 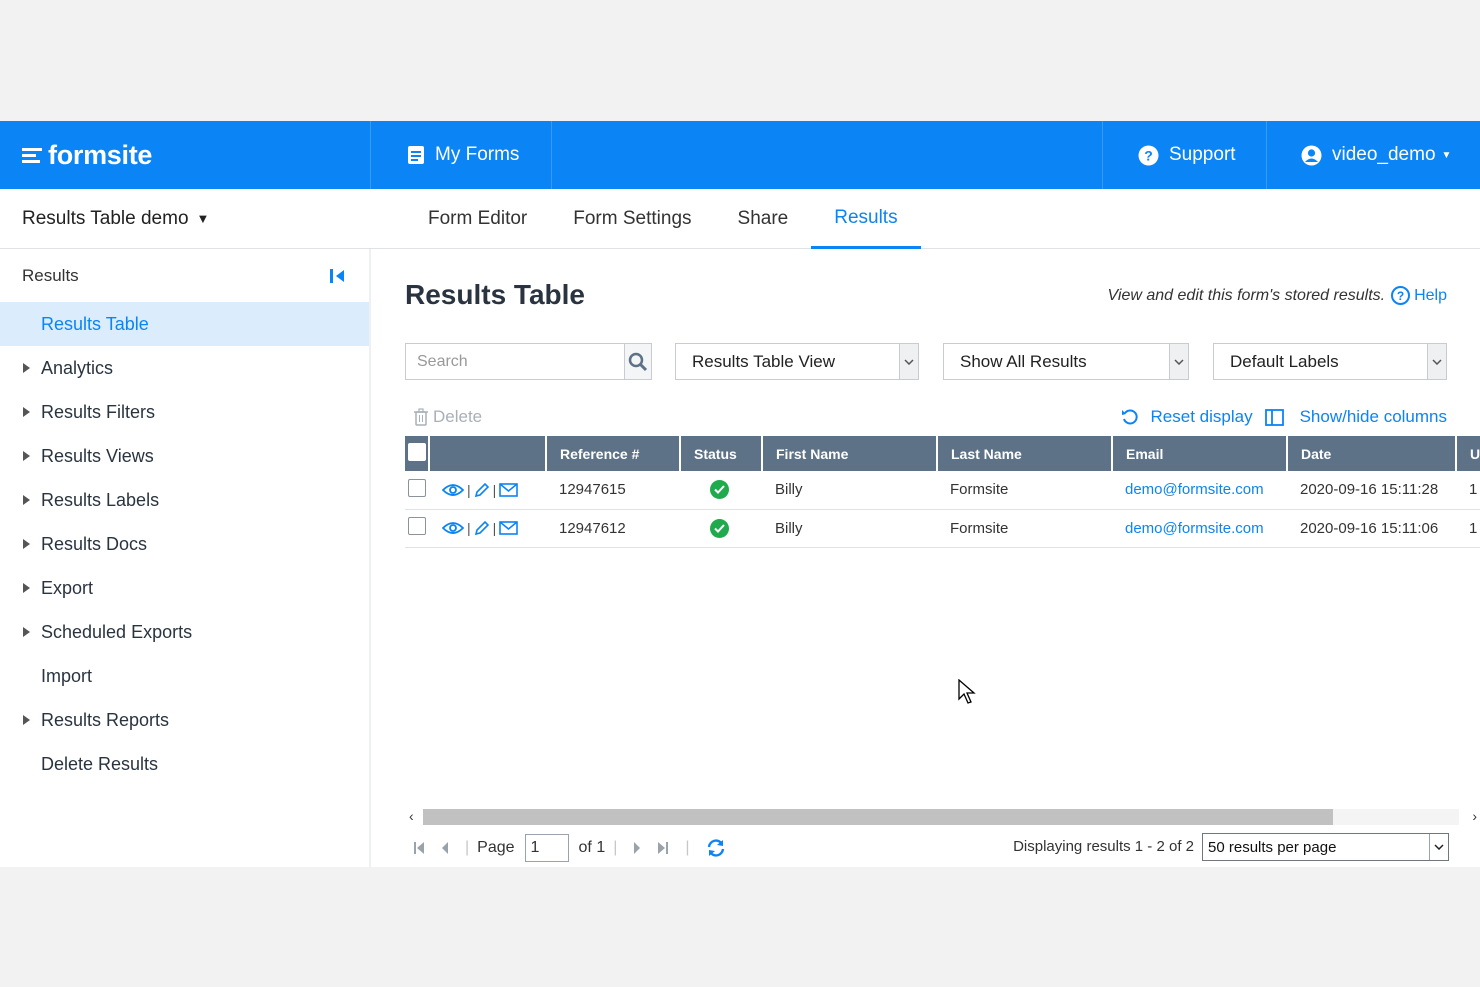 What do you see at coordinates (184, 500) in the screenshot?
I see `sidebar-item-results-labels: Results Labels` at bounding box center [184, 500].